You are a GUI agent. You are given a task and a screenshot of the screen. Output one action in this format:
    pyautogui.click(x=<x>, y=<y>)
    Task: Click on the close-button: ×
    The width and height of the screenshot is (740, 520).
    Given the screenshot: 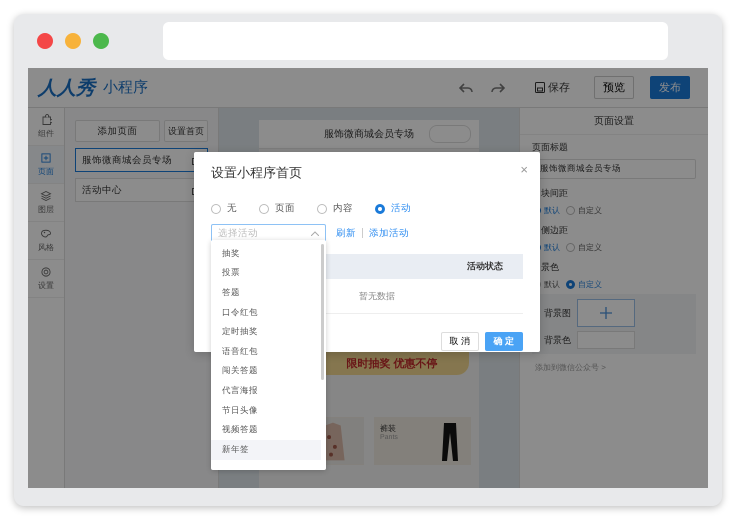 What is the action you would take?
    pyautogui.click(x=524, y=169)
    